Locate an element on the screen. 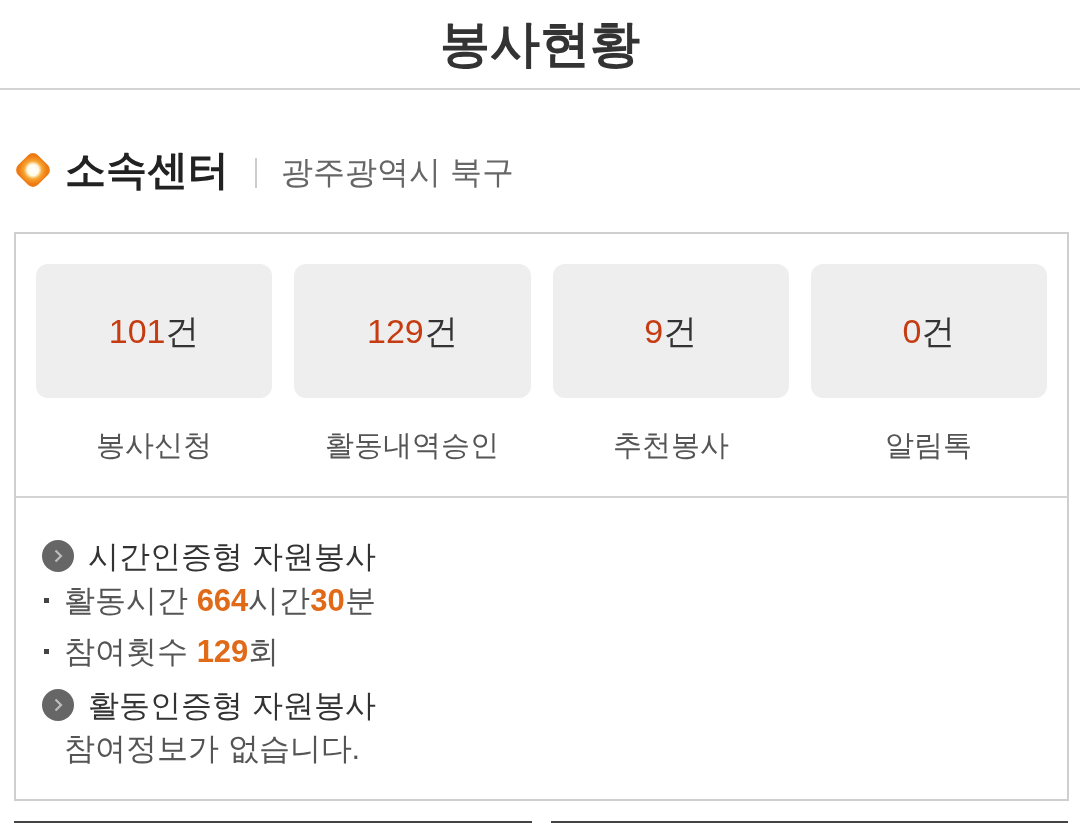 The height and width of the screenshot is (823, 1080). page-title: 봉사현황 is located at coordinates (540, 44).